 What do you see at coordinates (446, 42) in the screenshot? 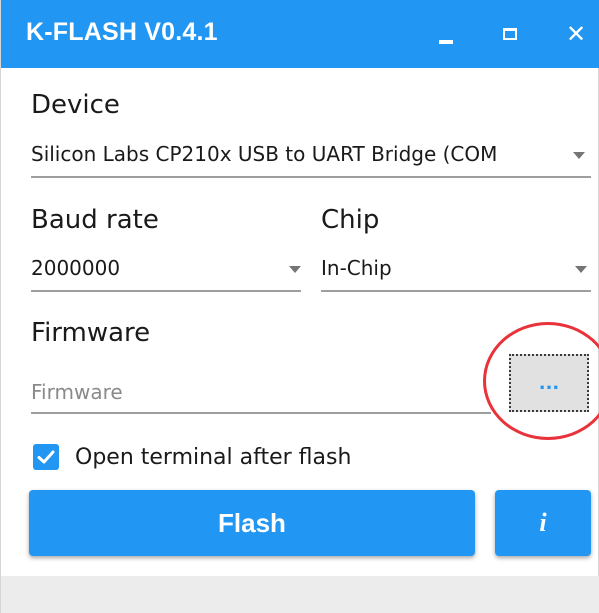
I see `minimize-icon` at bounding box center [446, 42].